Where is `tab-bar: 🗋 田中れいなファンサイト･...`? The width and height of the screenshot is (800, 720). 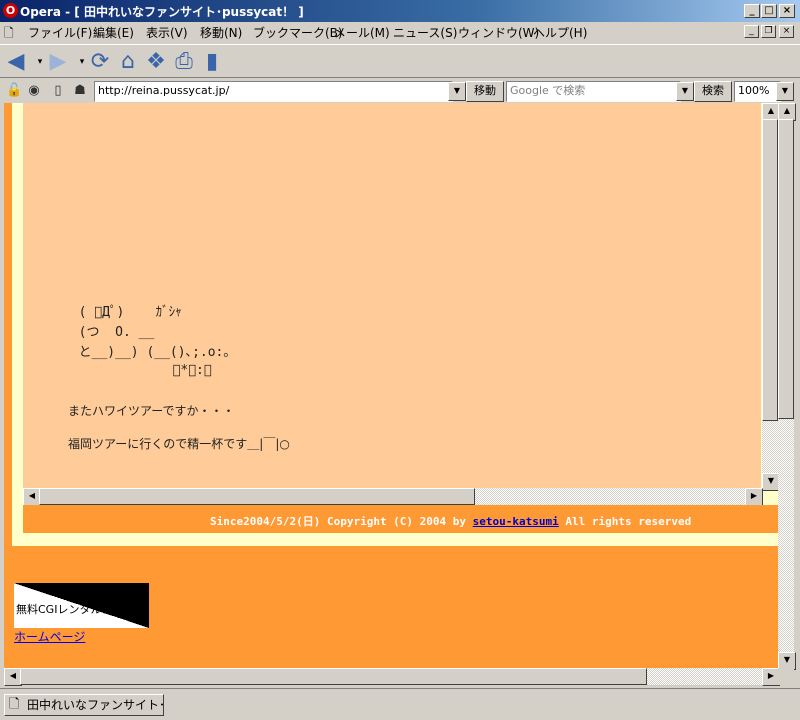
tab-bar: 🗋 田中れいなファンサイト･... is located at coordinates (400, 704).